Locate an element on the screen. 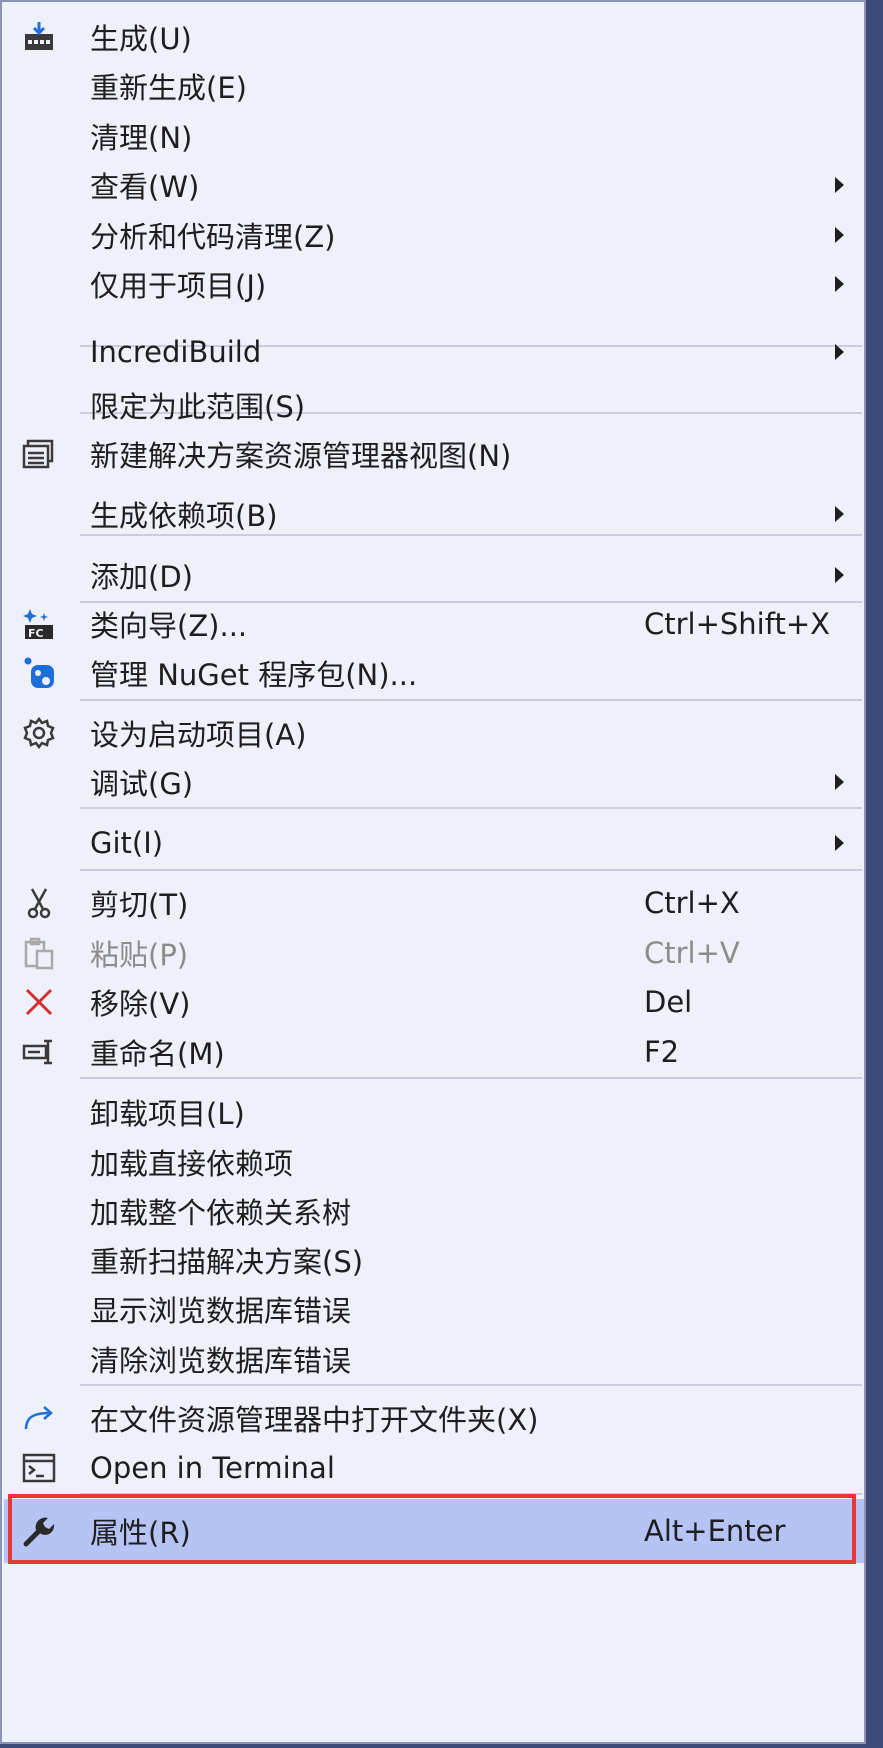 This screenshot has width=883, height=1748. menu-item-label: Open in Terminal is located at coordinates (212, 1468).